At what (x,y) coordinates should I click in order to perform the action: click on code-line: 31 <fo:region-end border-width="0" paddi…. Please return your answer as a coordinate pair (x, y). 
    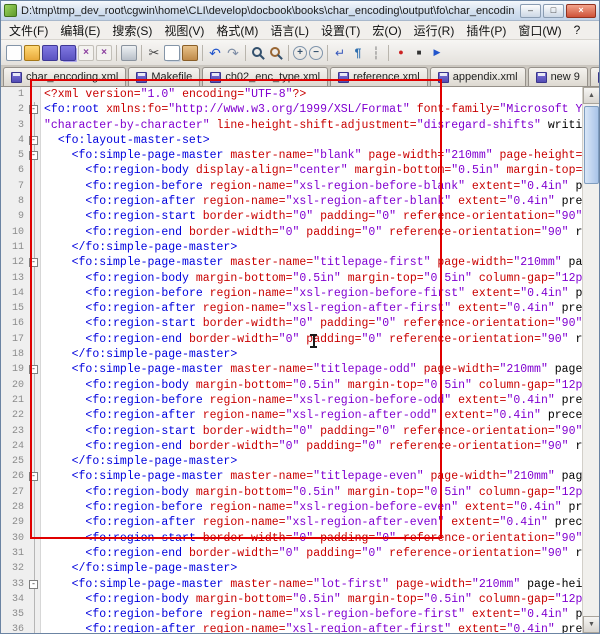
    Looking at the image, I should click on (291, 553).